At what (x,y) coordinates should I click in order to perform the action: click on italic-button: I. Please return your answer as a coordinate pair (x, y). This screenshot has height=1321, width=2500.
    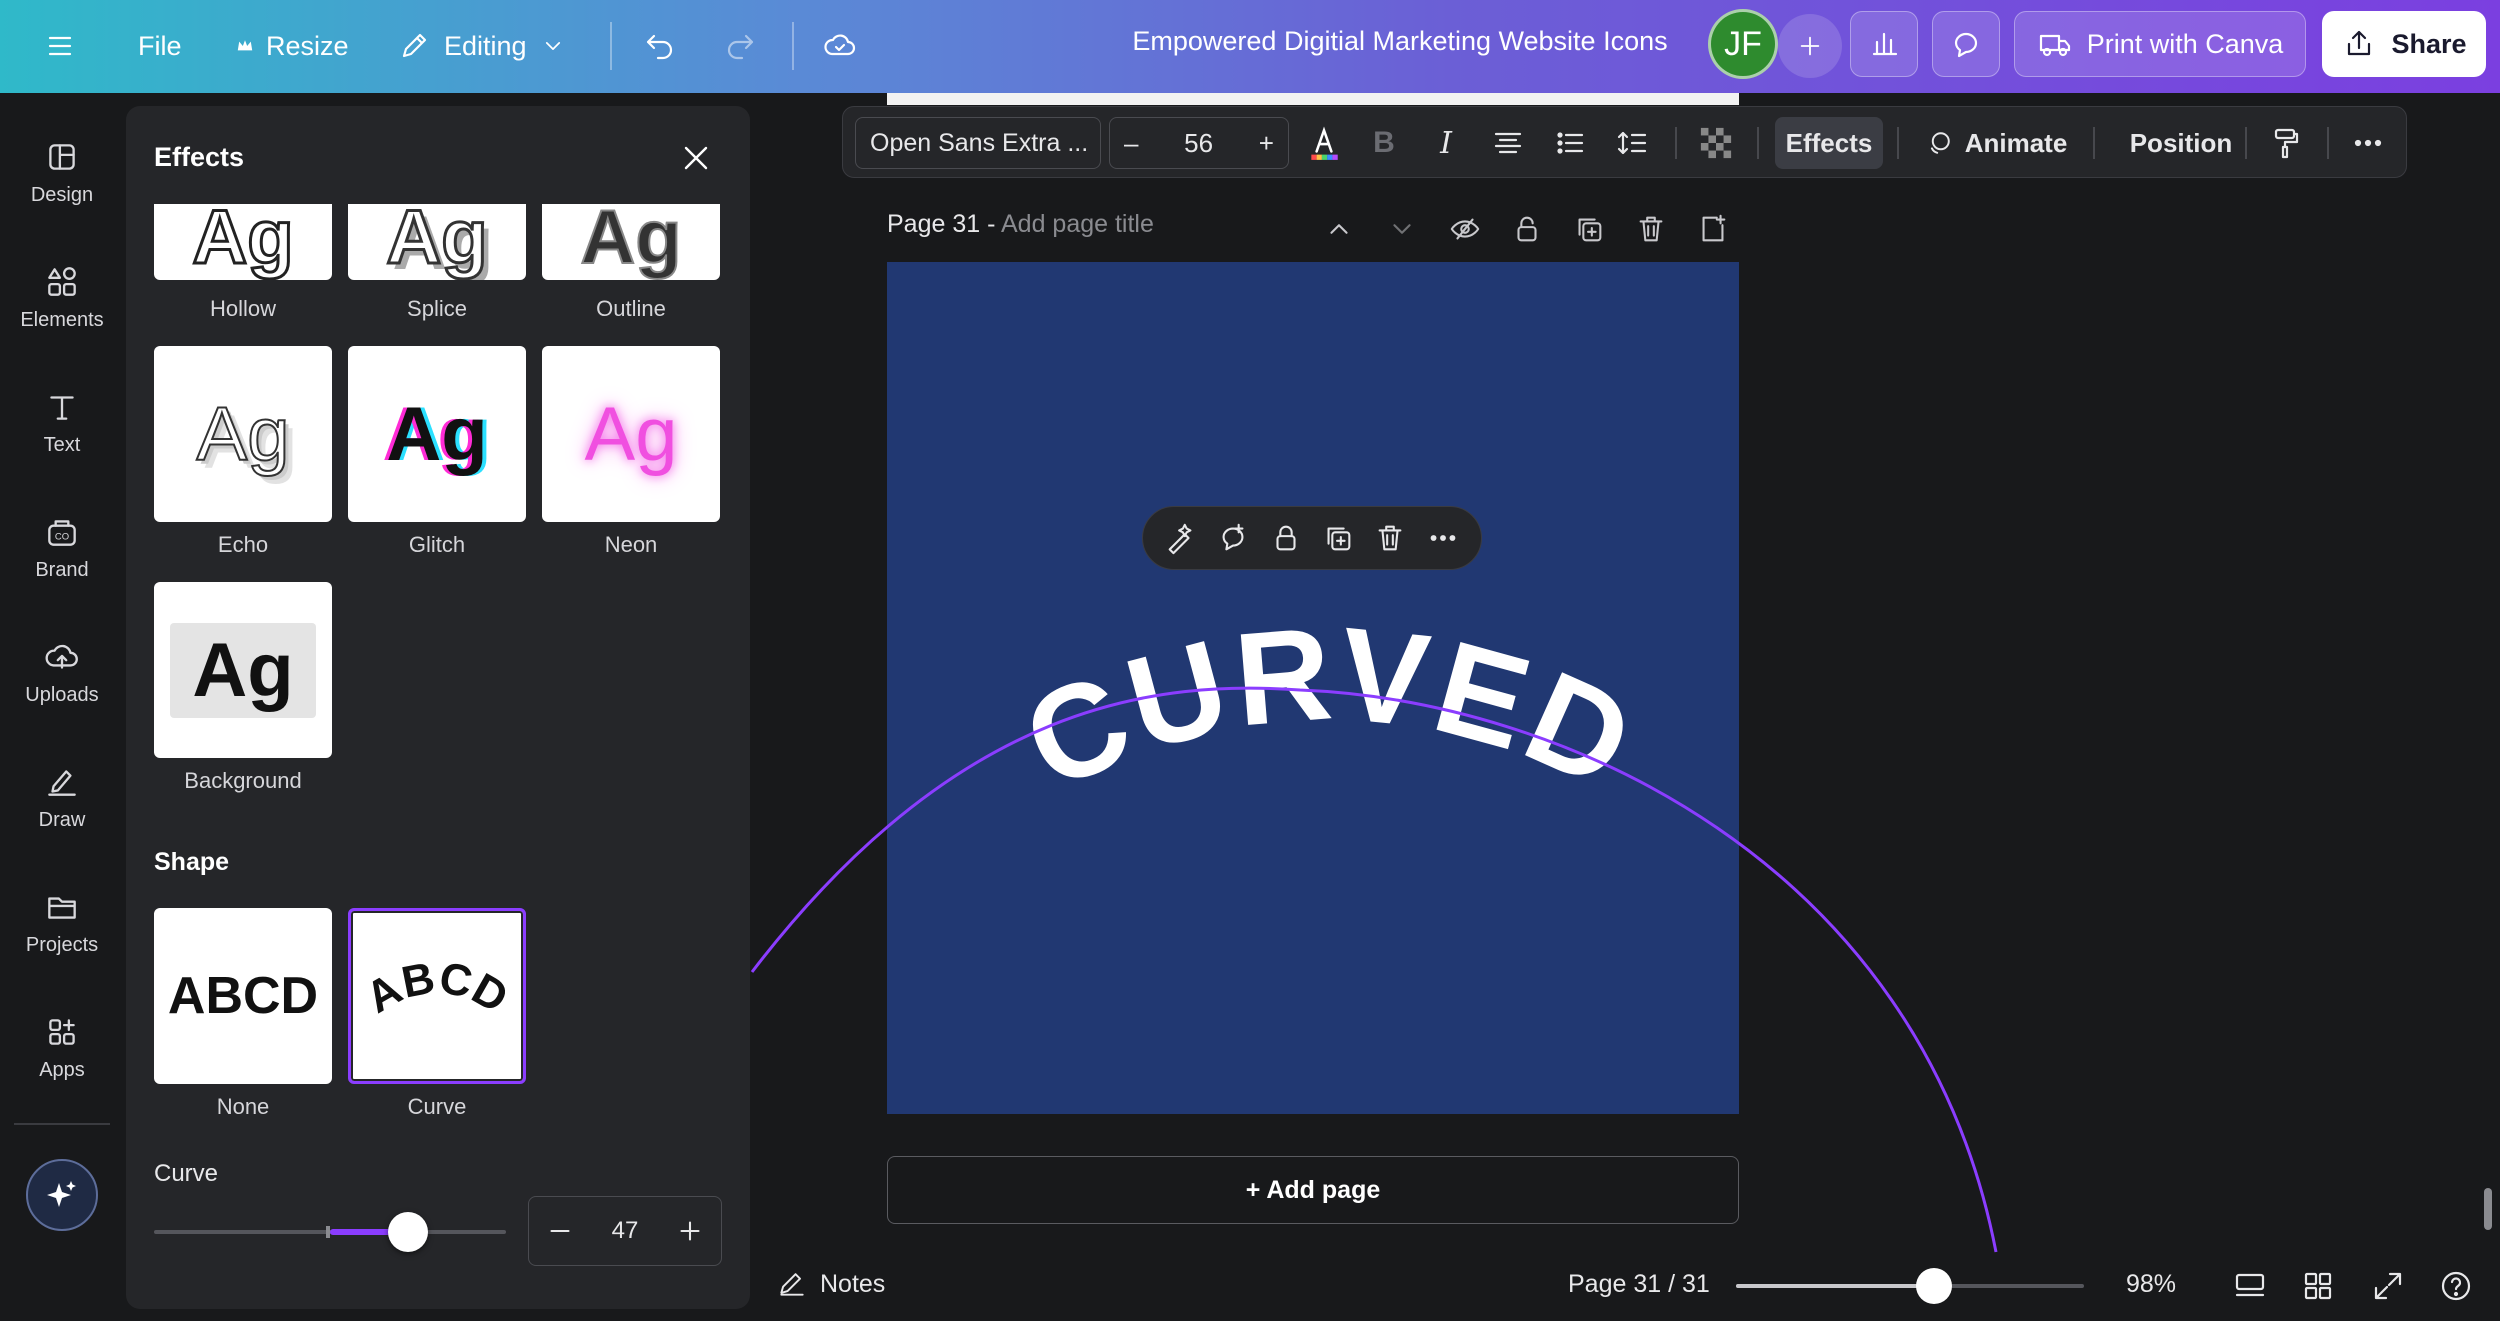
    Looking at the image, I should click on (1446, 143).